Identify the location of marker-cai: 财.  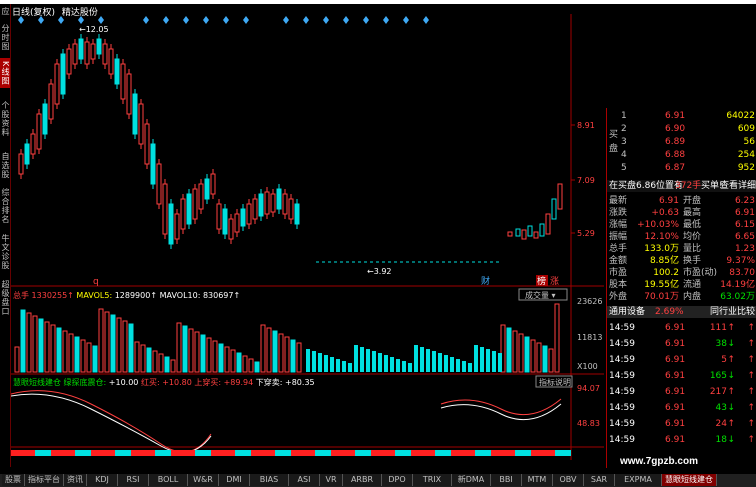
(485, 281).